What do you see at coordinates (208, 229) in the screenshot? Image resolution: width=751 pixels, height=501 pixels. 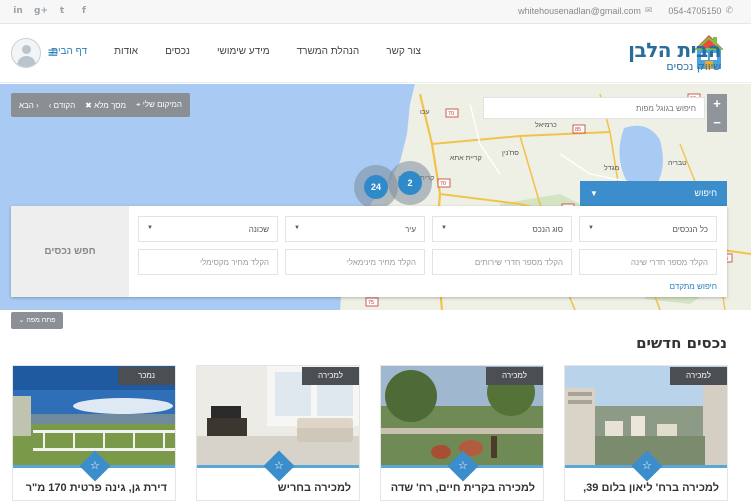 I see `neighborhood-select: שכונה` at bounding box center [208, 229].